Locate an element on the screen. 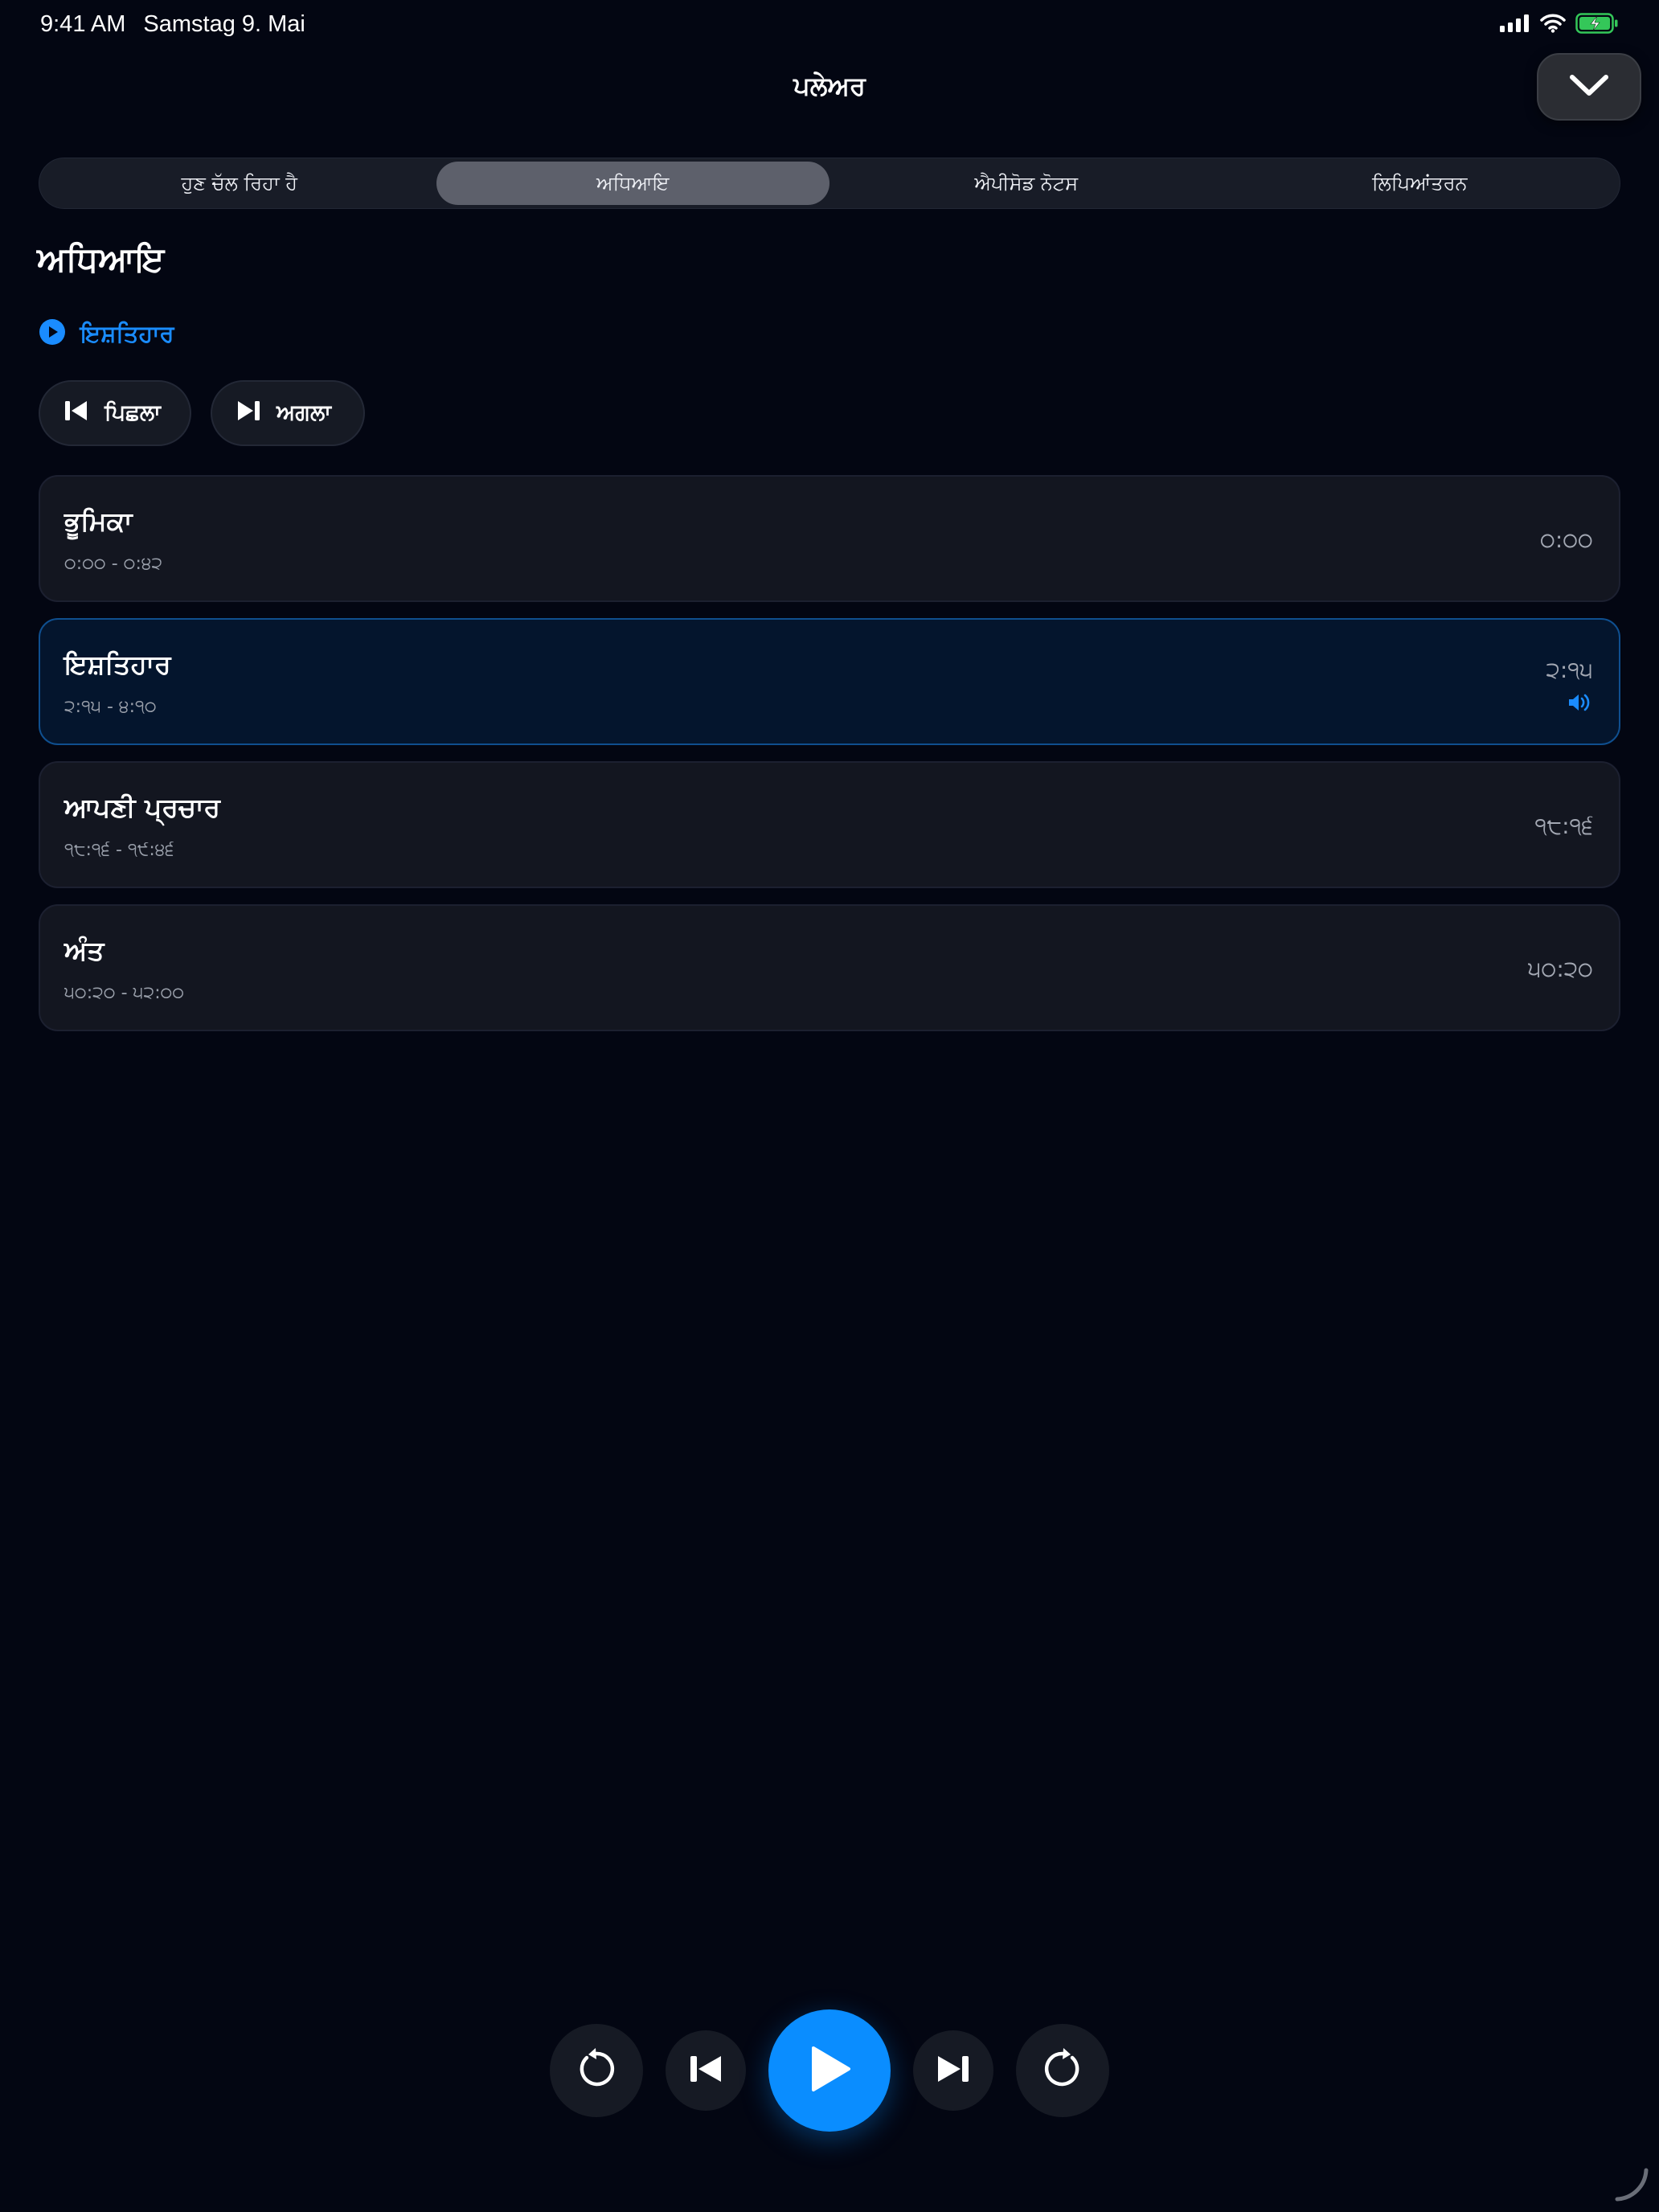 This screenshot has height=2212, width=1659. current-chapter-label: ਇਸ਼ਤਿਹਾਰ is located at coordinates (127, 333).